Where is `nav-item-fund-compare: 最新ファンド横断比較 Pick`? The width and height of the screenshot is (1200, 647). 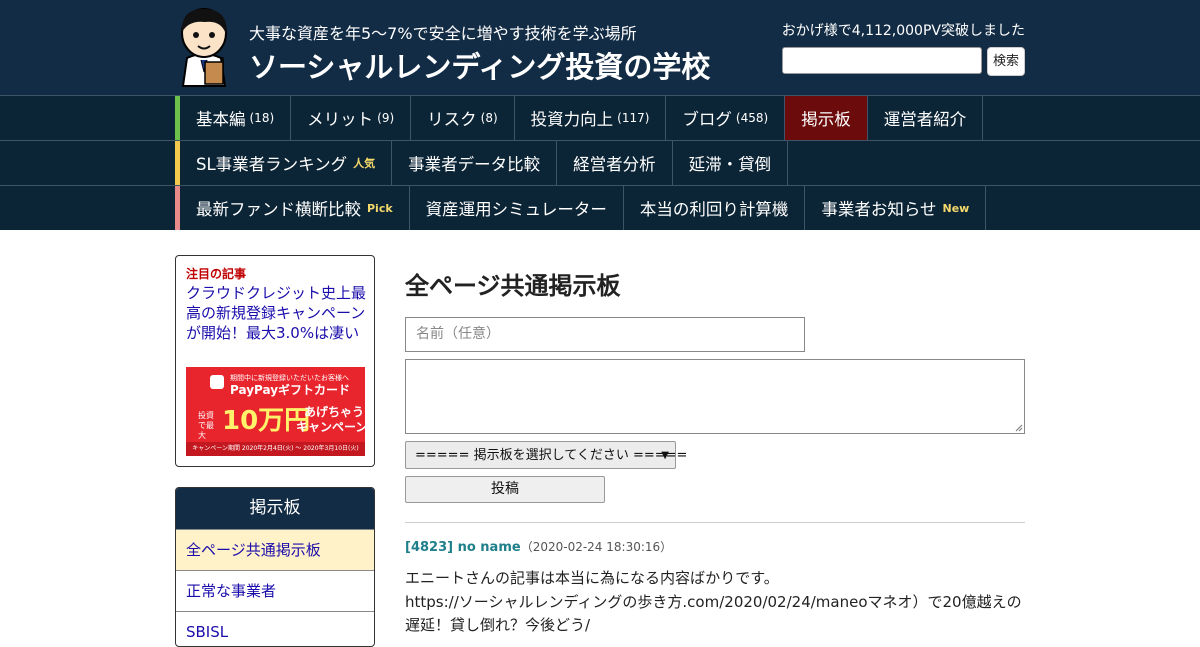
nav-item-fund-compare: 最新ファンド横断比較 Pick is located at coordinates (295, 208).